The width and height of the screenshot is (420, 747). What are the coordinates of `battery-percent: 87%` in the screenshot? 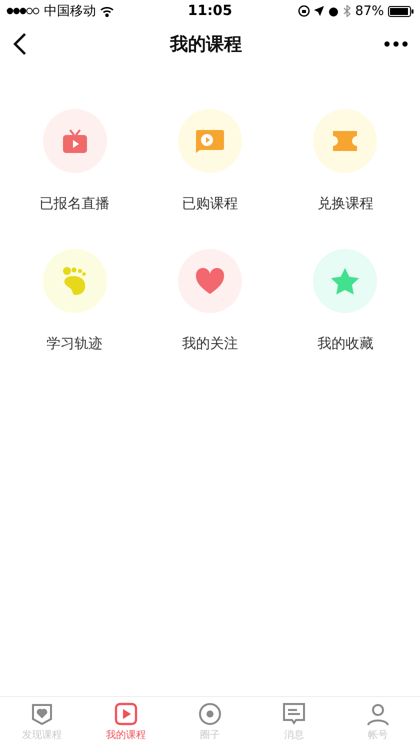 It's located at (369, 11).